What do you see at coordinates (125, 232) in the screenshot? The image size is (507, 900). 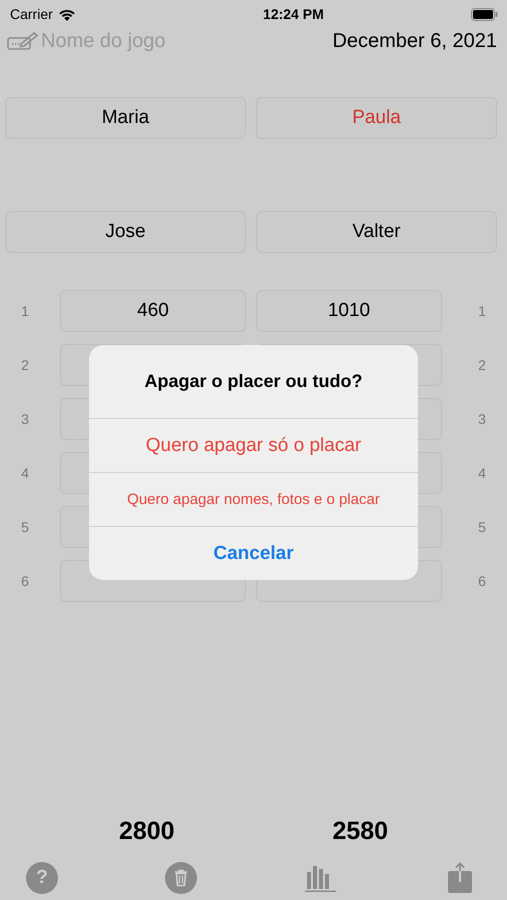 I see `player-button: Jose` at bounding box center [125, 232].